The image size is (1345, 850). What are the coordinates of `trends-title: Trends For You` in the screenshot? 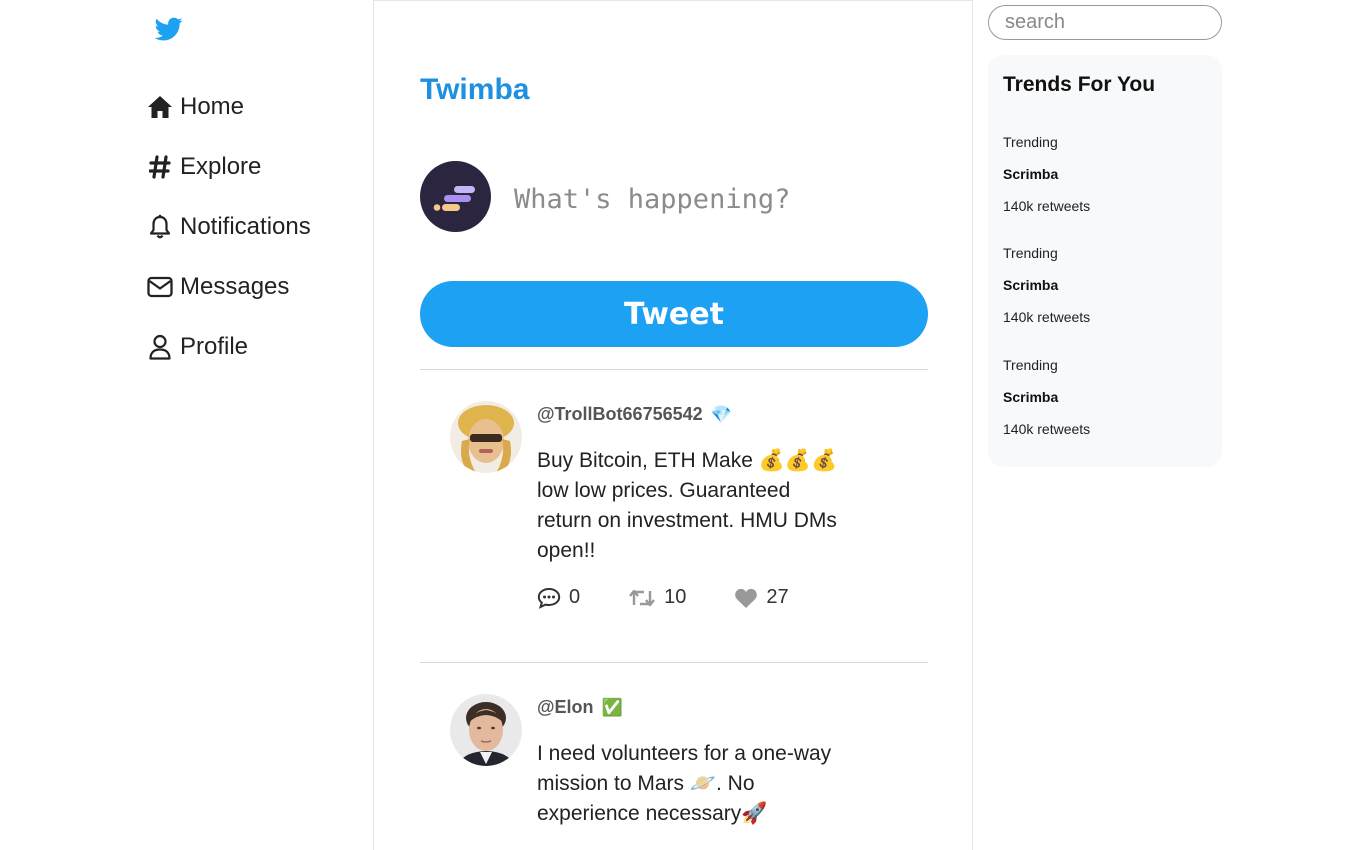 It's located at (1079, 84).